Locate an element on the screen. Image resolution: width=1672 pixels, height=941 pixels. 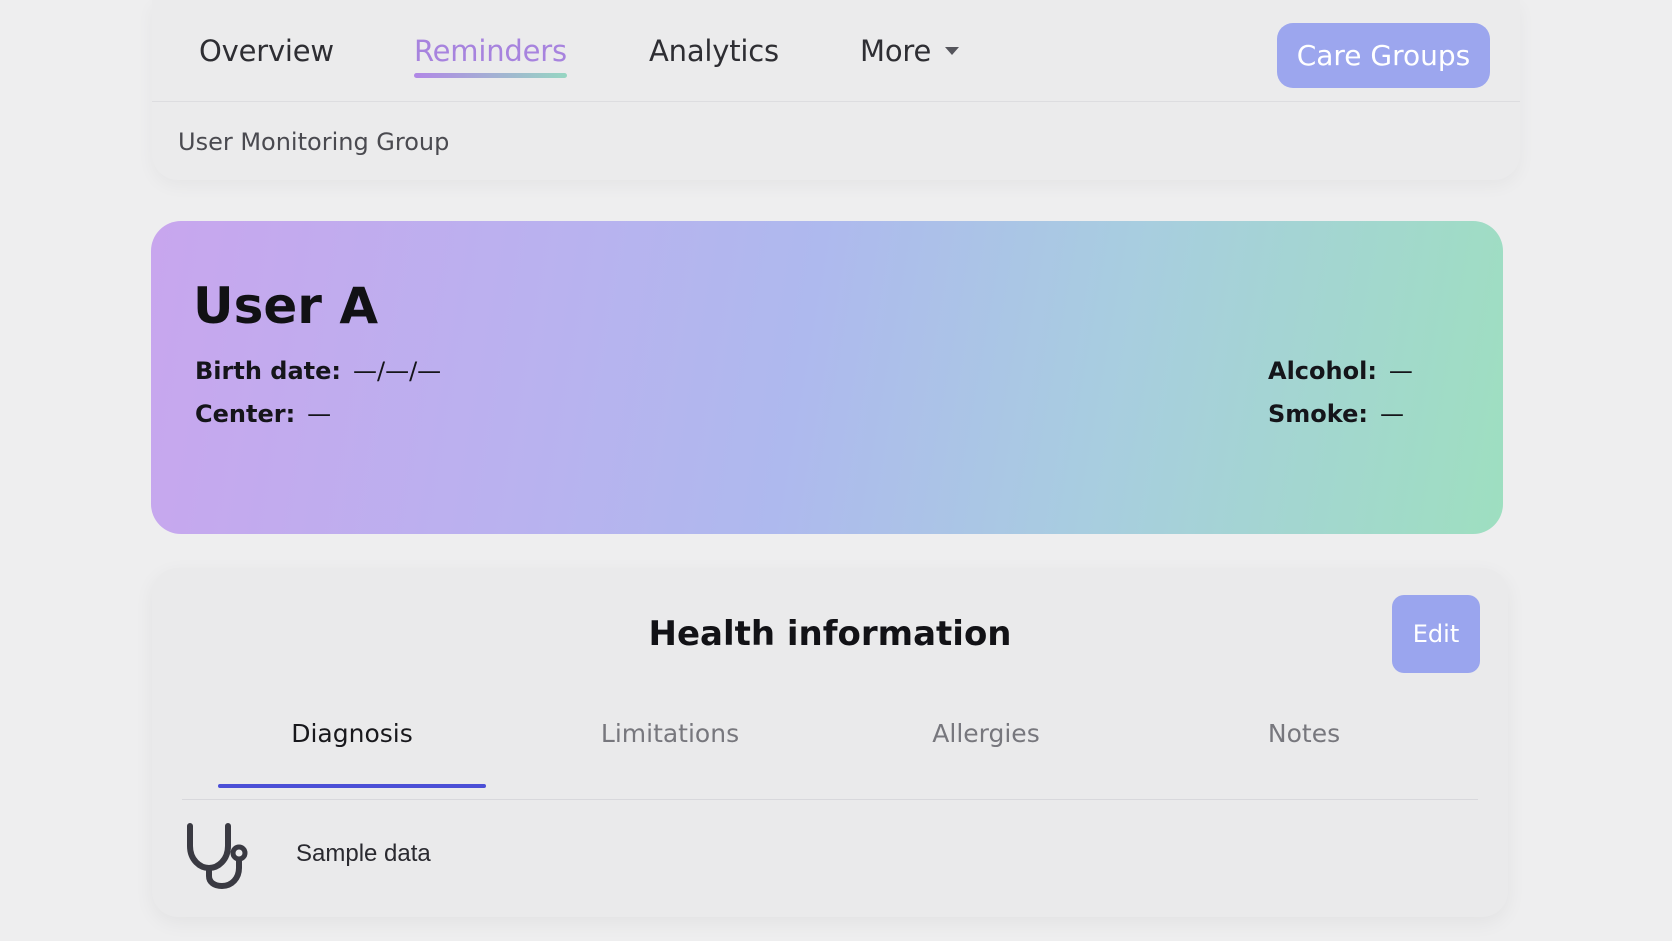
user-name: User A is located at coordinates (286, 306).